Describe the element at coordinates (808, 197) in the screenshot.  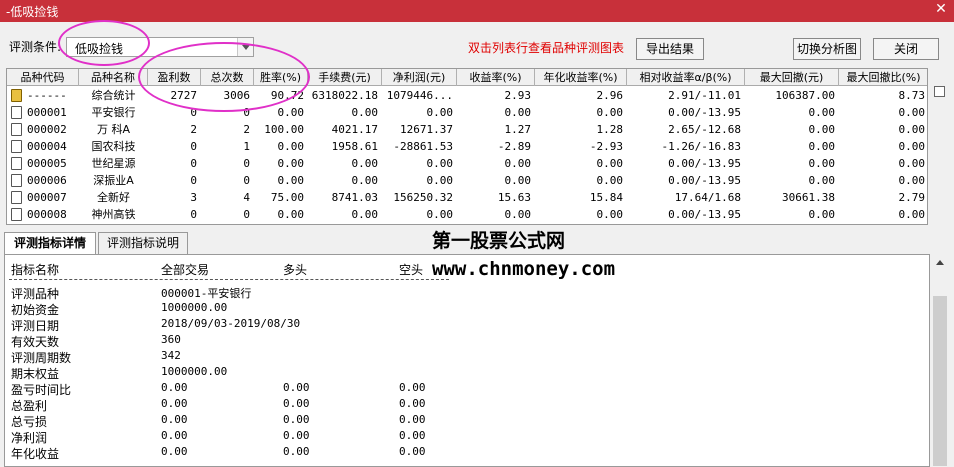
I see `cell-maxdd: 30661.38` at that location.